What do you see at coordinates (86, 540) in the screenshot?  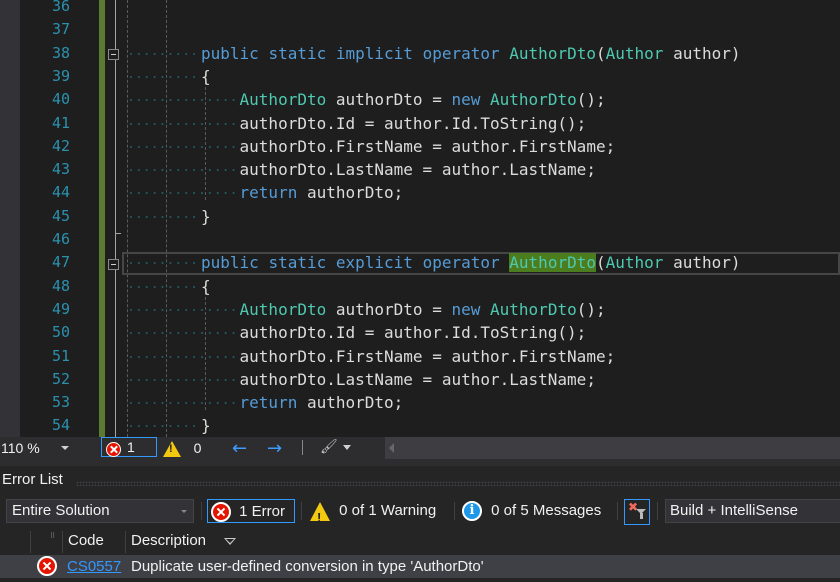 I see `column-header-code: Code` at bounding box center [86, 540].